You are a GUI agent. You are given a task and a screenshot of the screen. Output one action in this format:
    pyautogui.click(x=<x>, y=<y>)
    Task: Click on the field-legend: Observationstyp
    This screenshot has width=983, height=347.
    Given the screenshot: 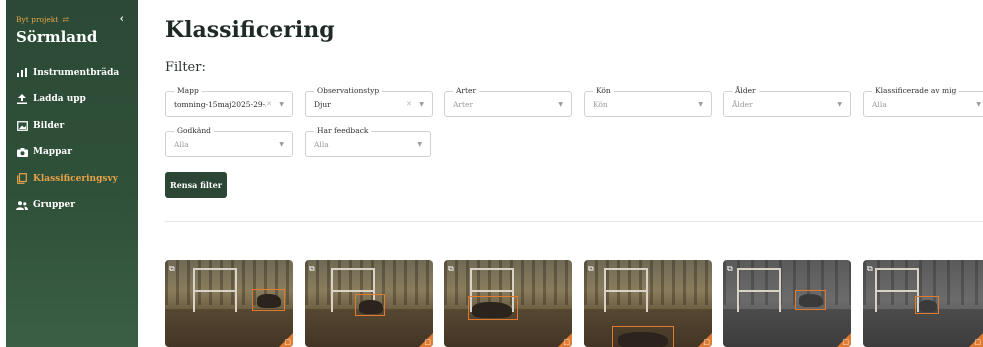 What is the action you would take?
    pyautogui.click(x=348, y=90)
    